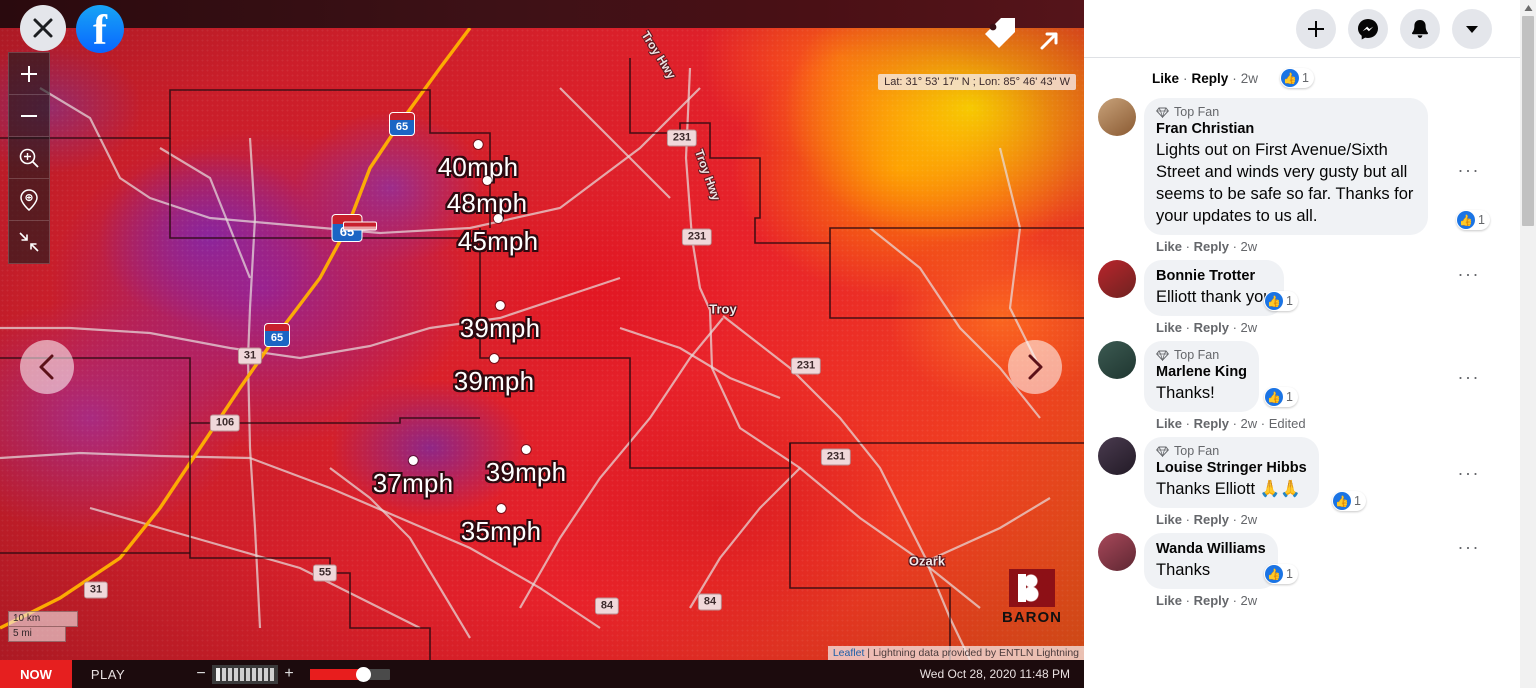 The height and width of the screenshot is (688, 1536). I want to click on map-search-button, so click(29, 158).